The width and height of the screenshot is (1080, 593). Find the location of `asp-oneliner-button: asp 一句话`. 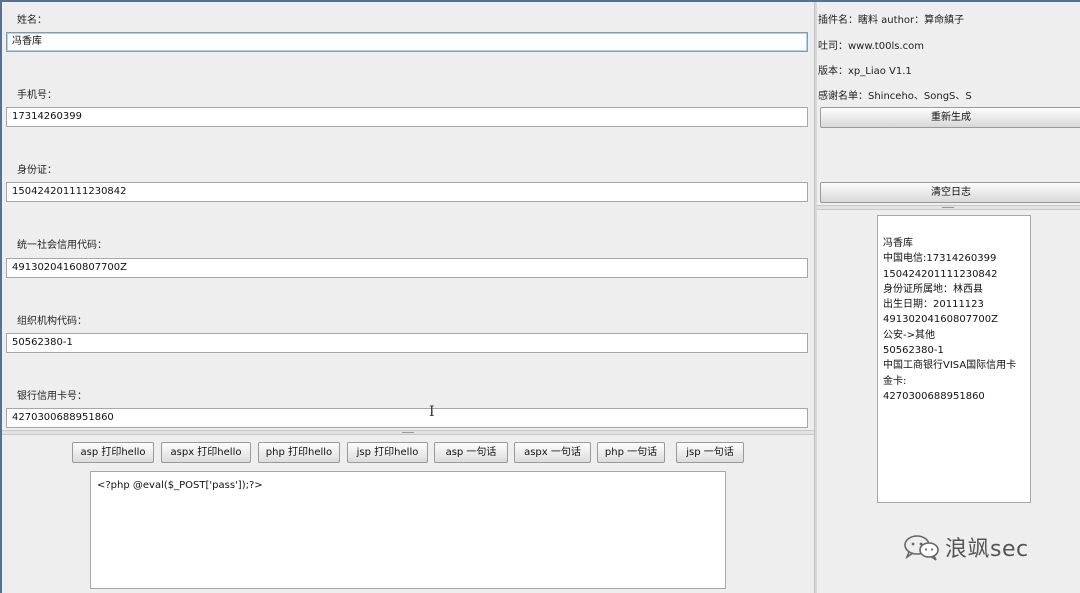

asp-oneliner-button: asp 一句话 is located at coordinates (471, 452).